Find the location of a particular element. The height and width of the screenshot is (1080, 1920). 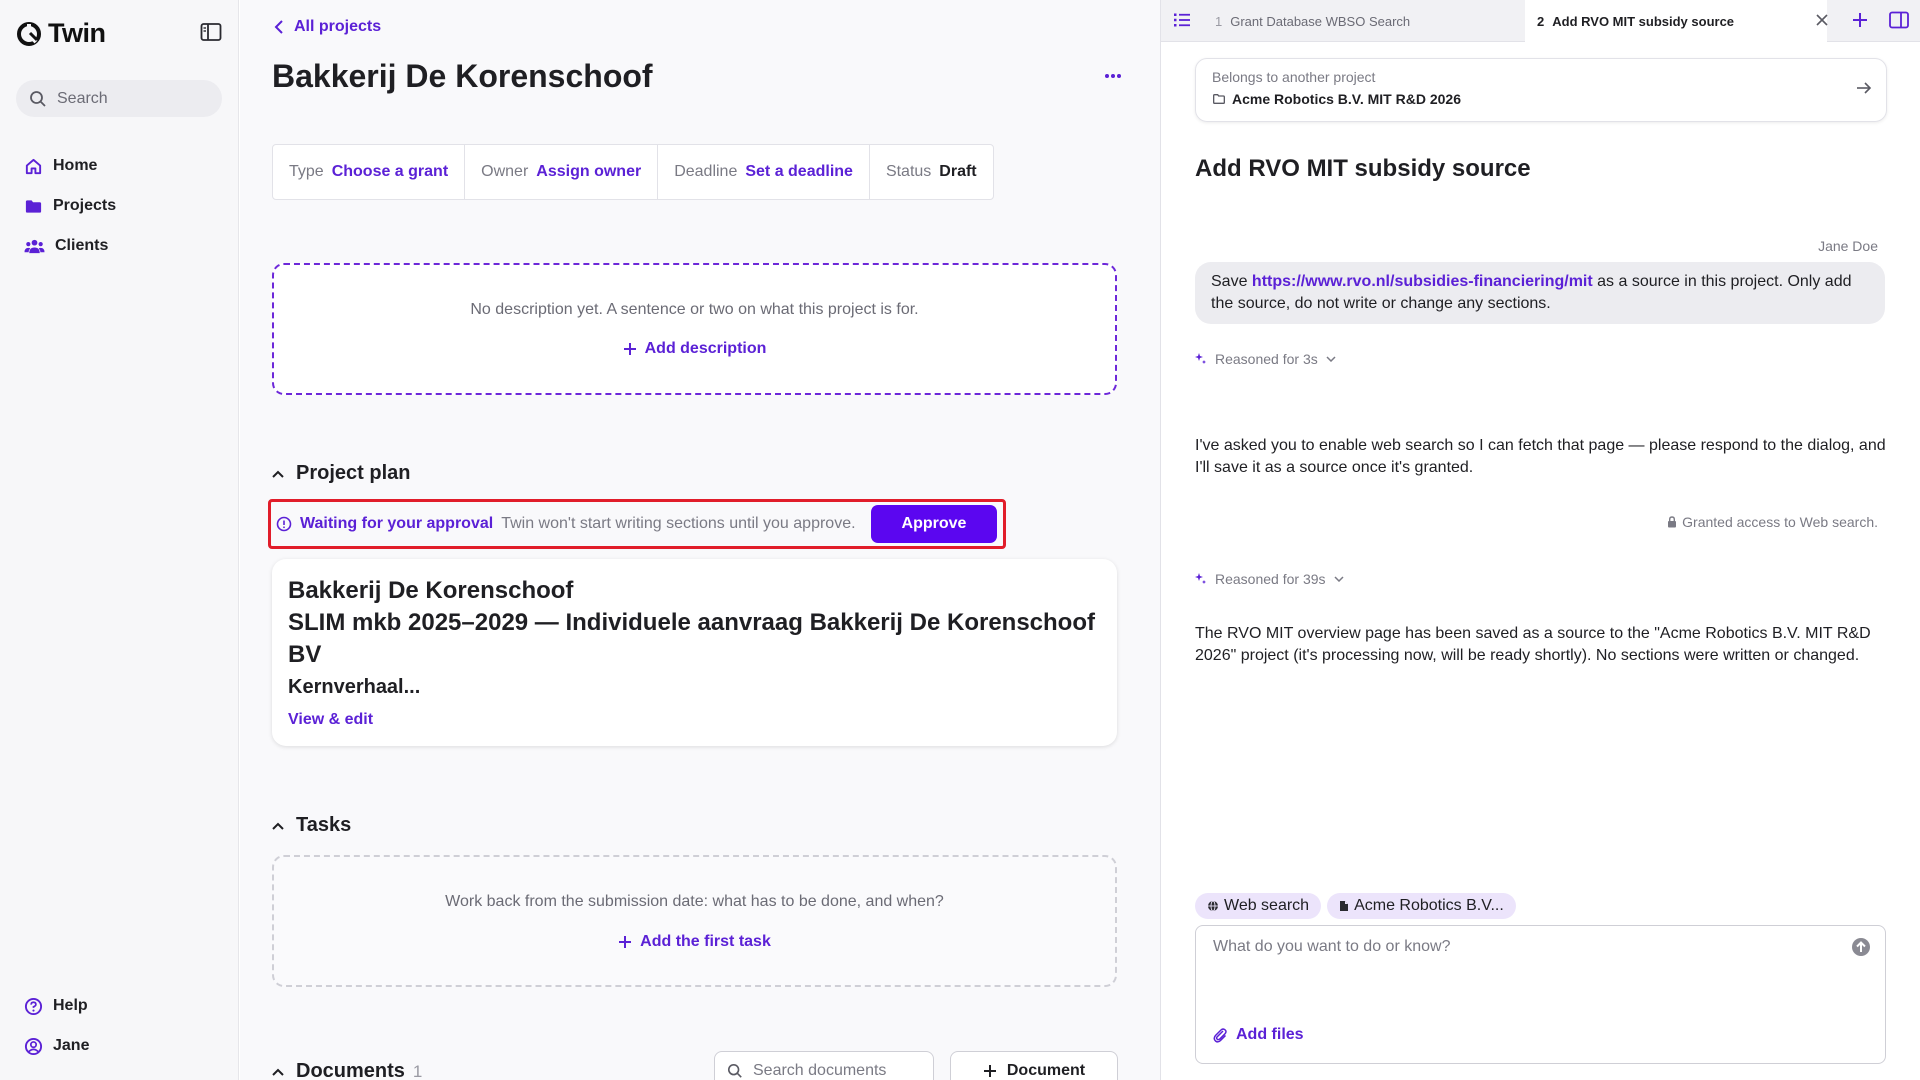

reasoning-toggle-1: Reasoned for 3s is located at coordinates (1265, 359).